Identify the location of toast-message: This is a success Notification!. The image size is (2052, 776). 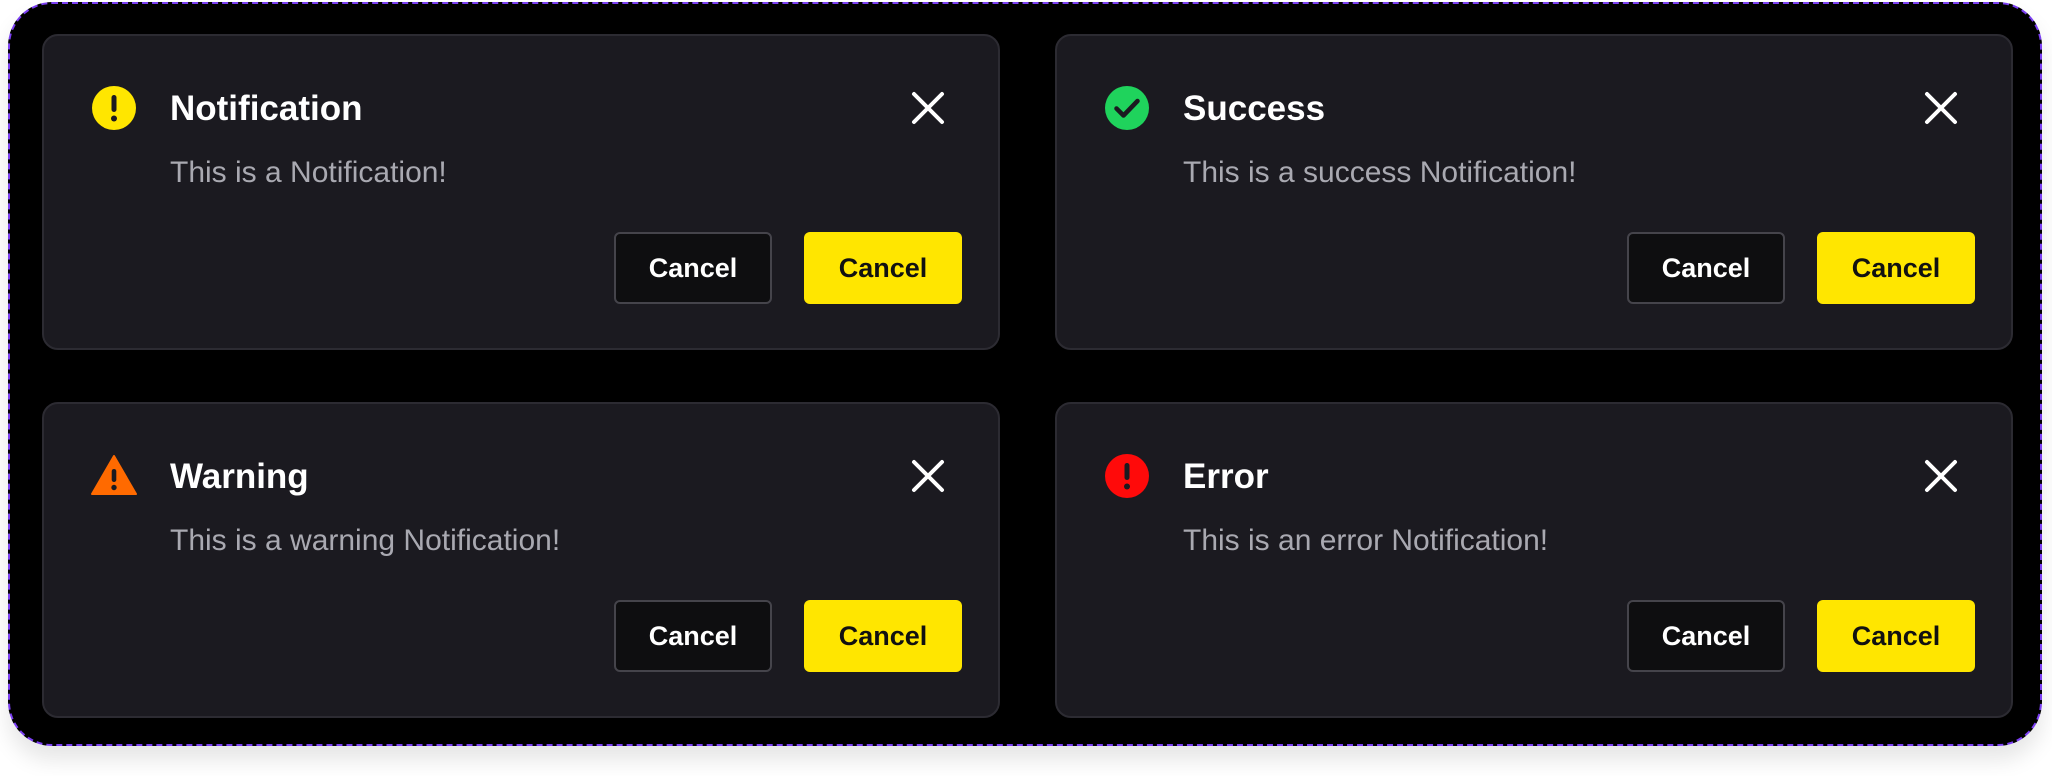
(1380, 172).